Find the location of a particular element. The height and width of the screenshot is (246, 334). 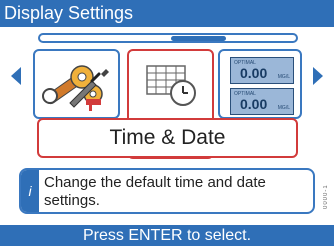

right-arrow-icon is located at coordinates (318, 76).